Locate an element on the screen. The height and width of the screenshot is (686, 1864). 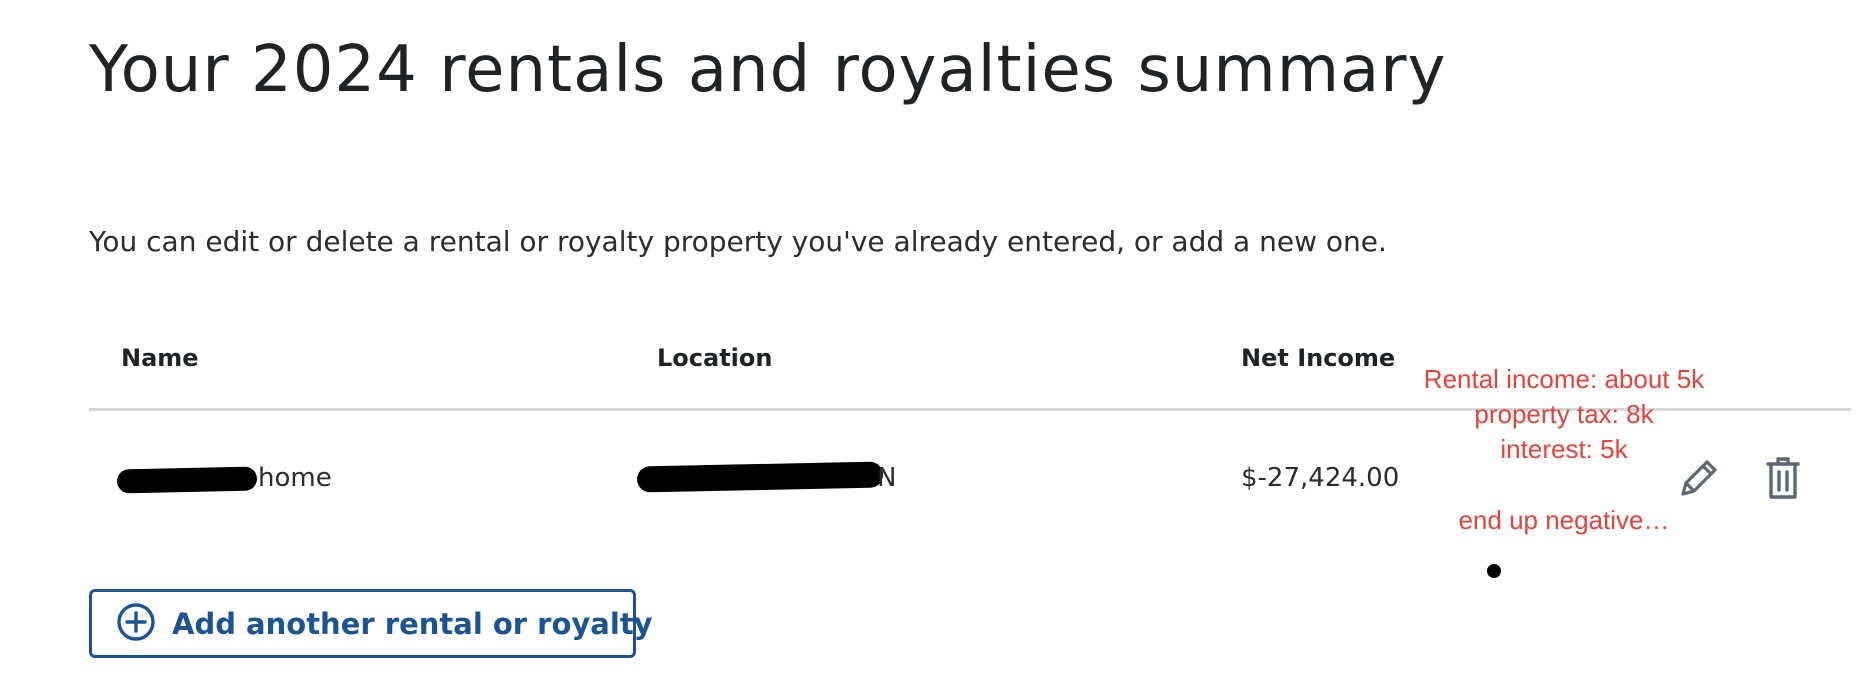
property-location: N is located at coordinates (887, 478).